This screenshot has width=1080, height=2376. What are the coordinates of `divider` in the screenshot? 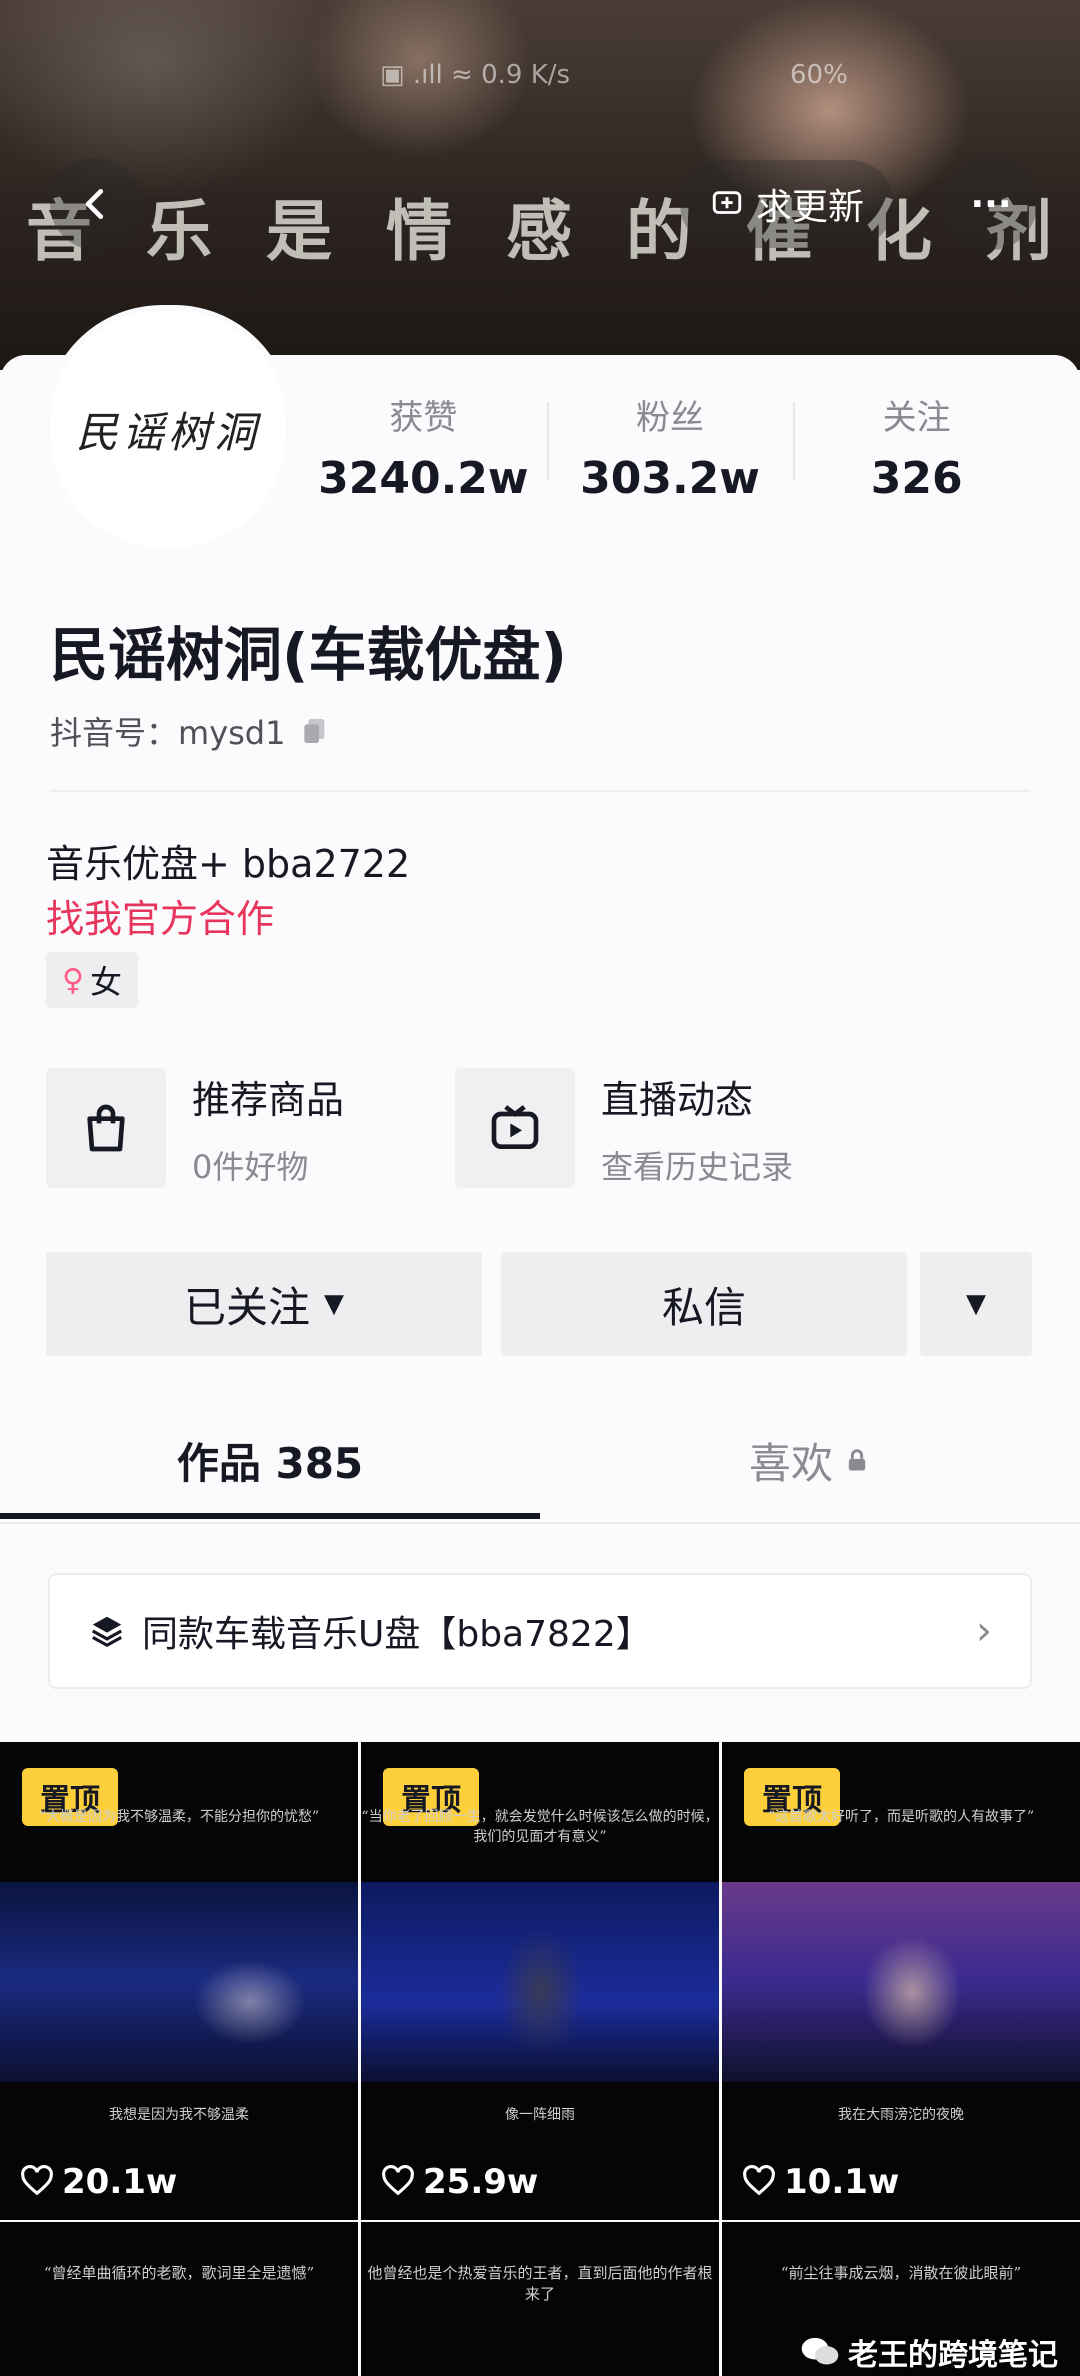 It's located at (540, 791).